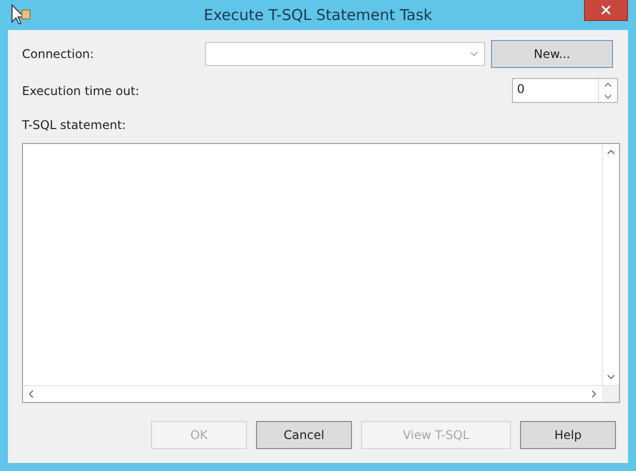 This screenshot has height=471, width=636. I want to click on scrollbar-corner, so click(610, 393).